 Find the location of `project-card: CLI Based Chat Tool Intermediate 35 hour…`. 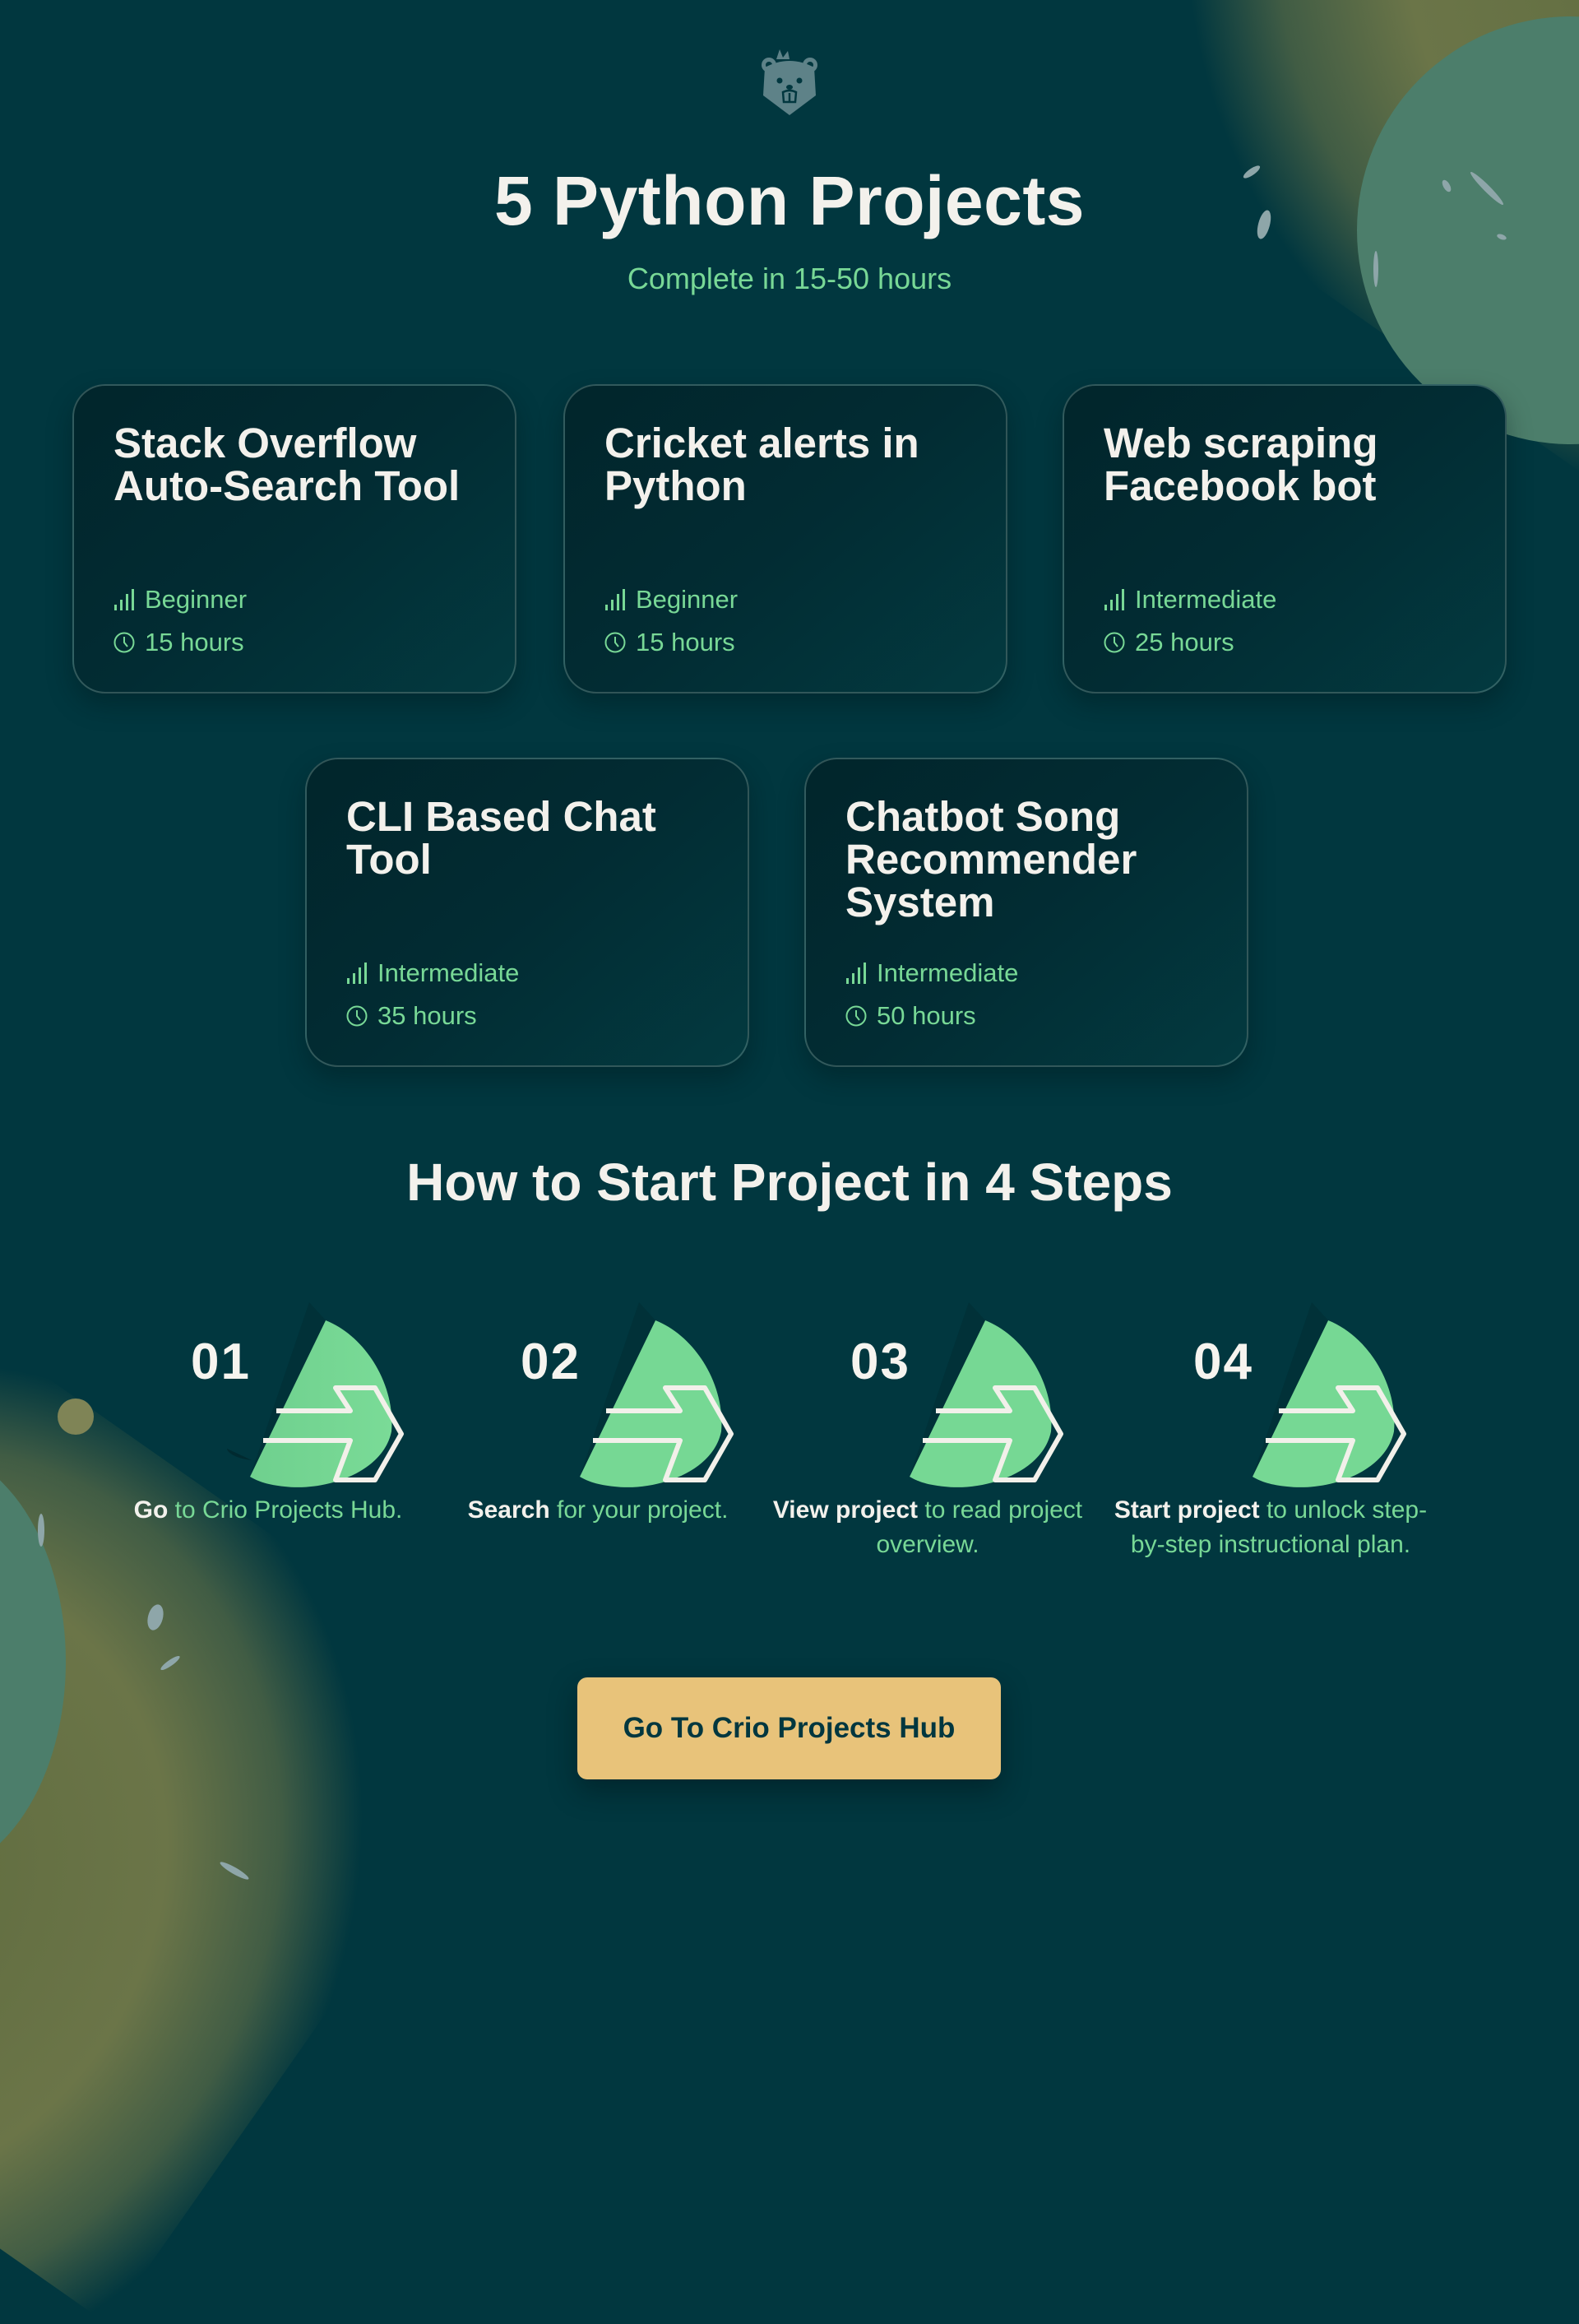

project-card: CLI Based Chat Tool Intermediate 35 hour… is located at coordinates (527, 913).